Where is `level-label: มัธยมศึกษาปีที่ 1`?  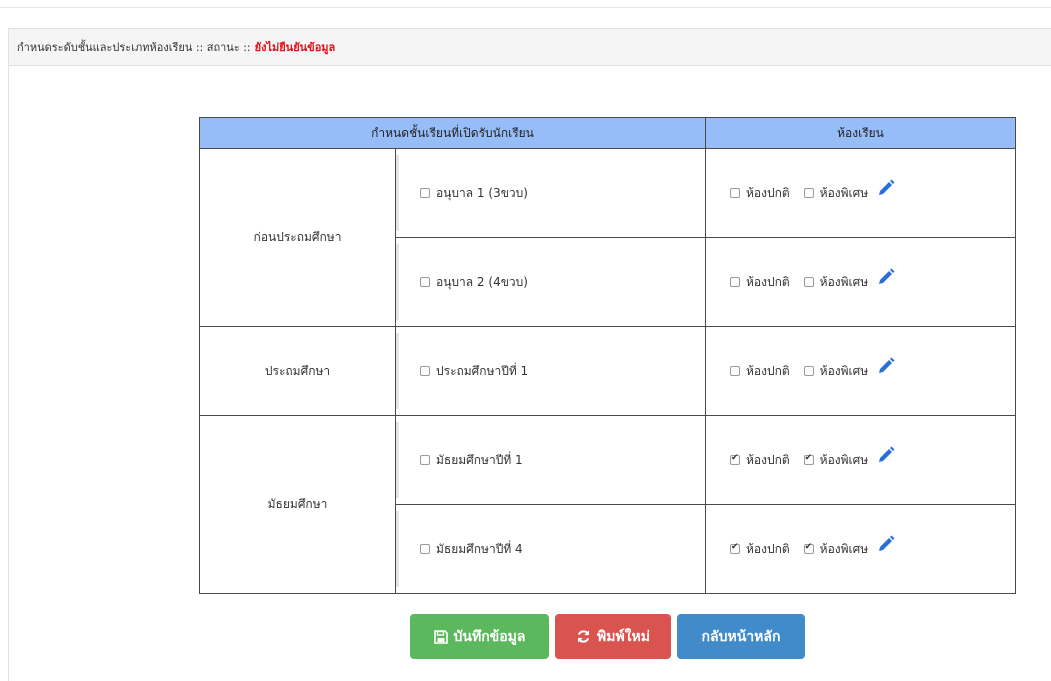
level-label: มัธยมศึกษาปีที่ 1 is located at coordinates (479, 459).